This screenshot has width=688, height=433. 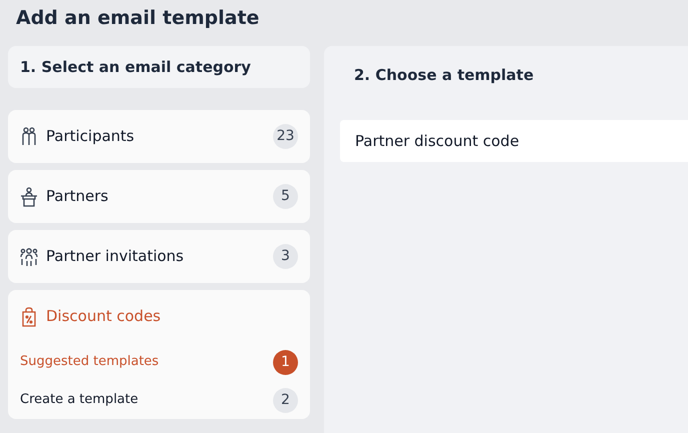 What do you see at coordinates (137, 18) in the screenshot?
I see `page-title: Add an email template` at bounding box center [137, 18].